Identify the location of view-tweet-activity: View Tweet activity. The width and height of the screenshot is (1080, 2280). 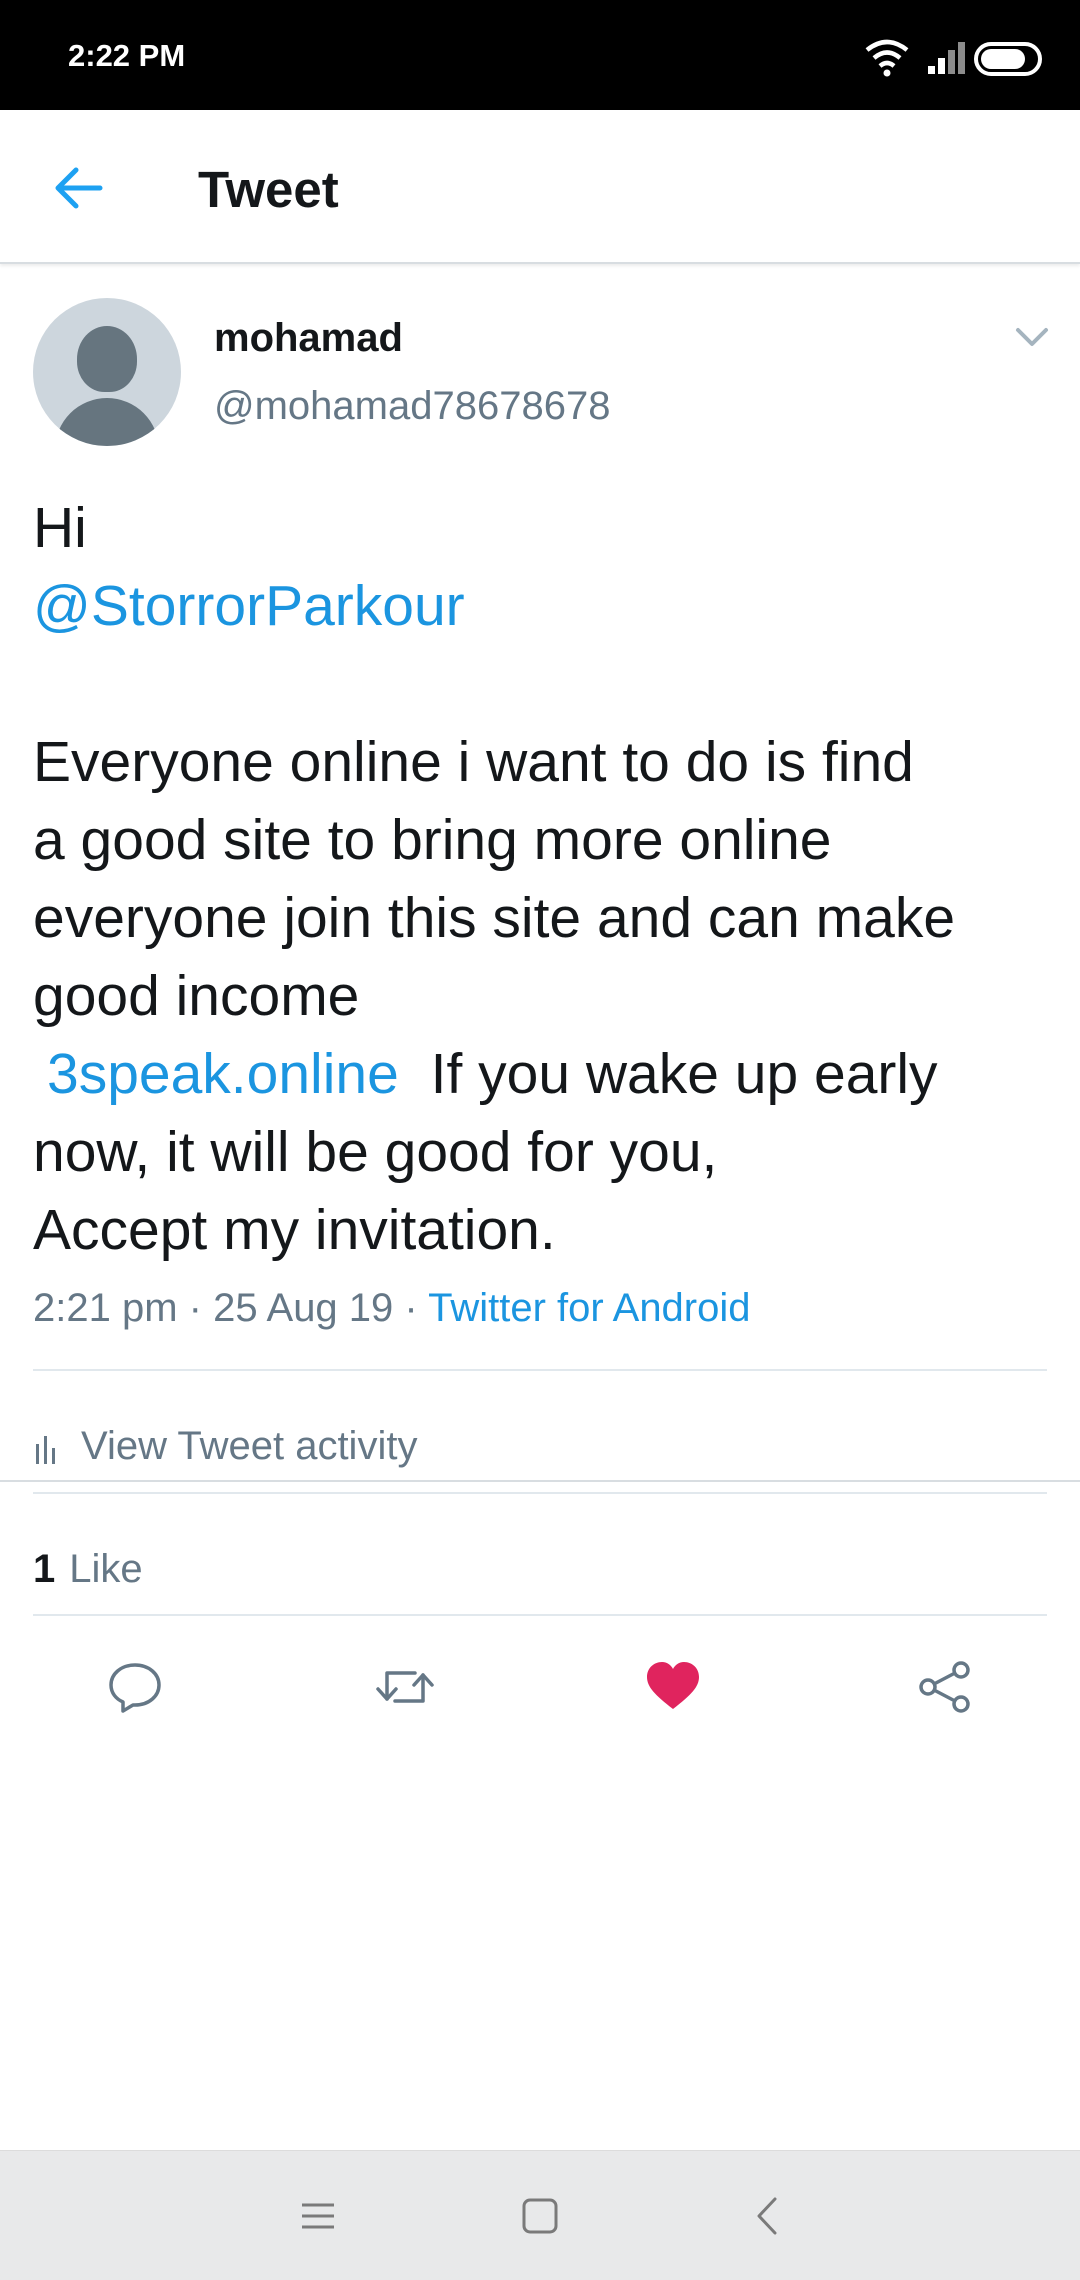
(225, 1446).